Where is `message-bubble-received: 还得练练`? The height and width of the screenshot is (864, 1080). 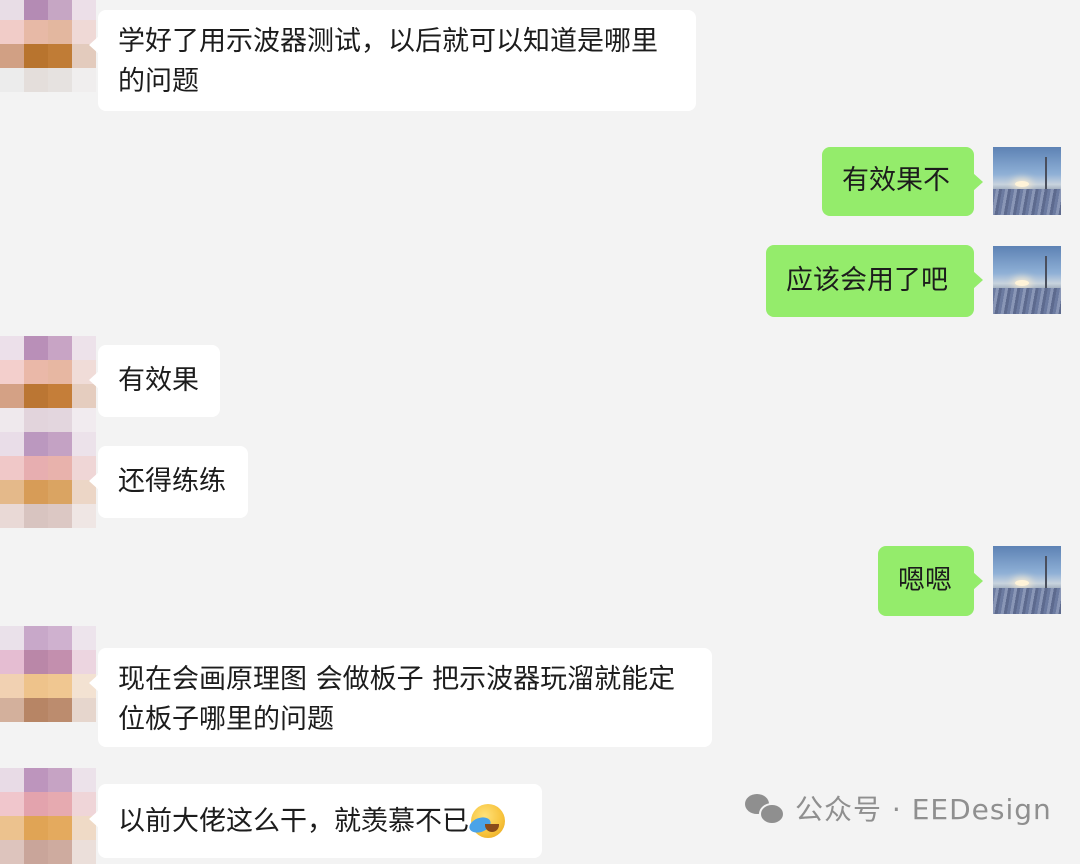
message-bubble-received: 还得练练 is located at coordinates (168, 482).